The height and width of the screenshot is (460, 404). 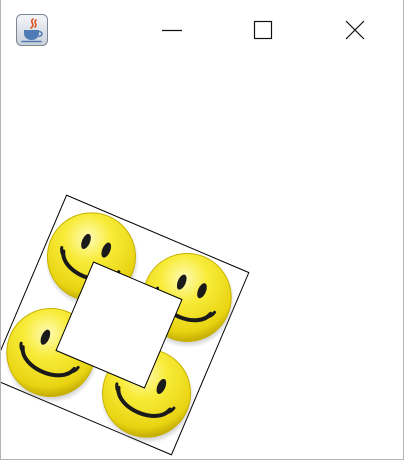 I want to click on maximize-icon, so click(x=263, y=30).